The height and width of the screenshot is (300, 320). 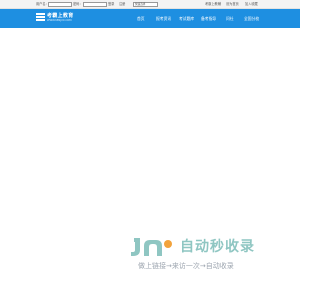 I want to click on top-link-2: 加入收藏, so click(x=251, y=4).